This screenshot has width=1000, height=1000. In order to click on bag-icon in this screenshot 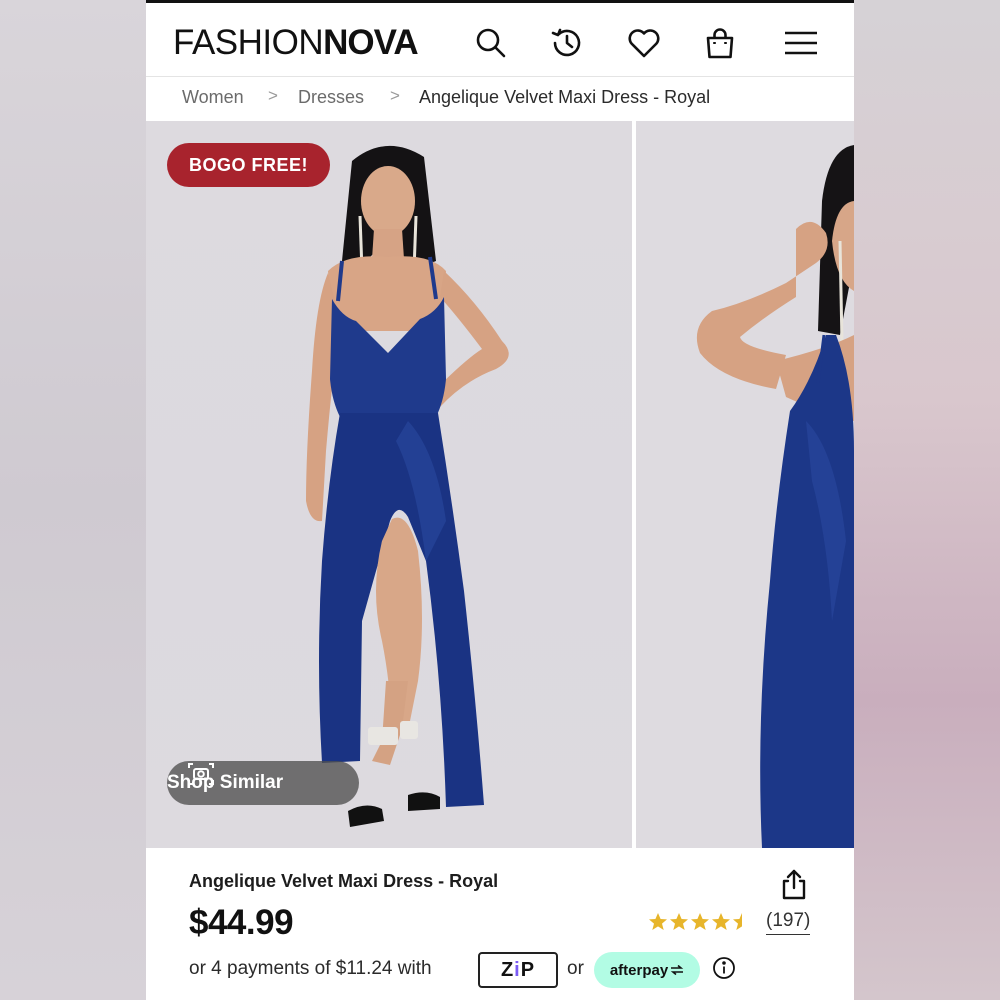, I will do `click(720, 43)`.